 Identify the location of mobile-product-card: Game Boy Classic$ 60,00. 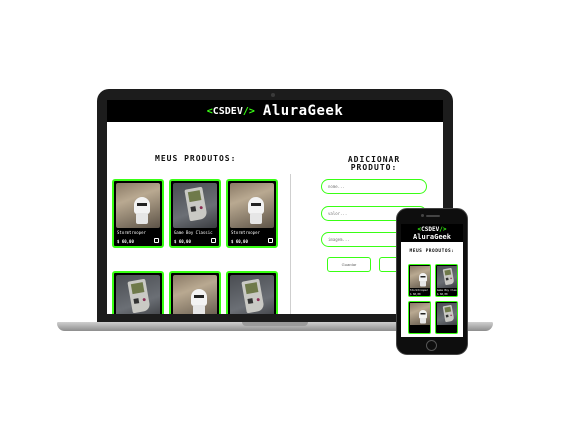
(446, 280).